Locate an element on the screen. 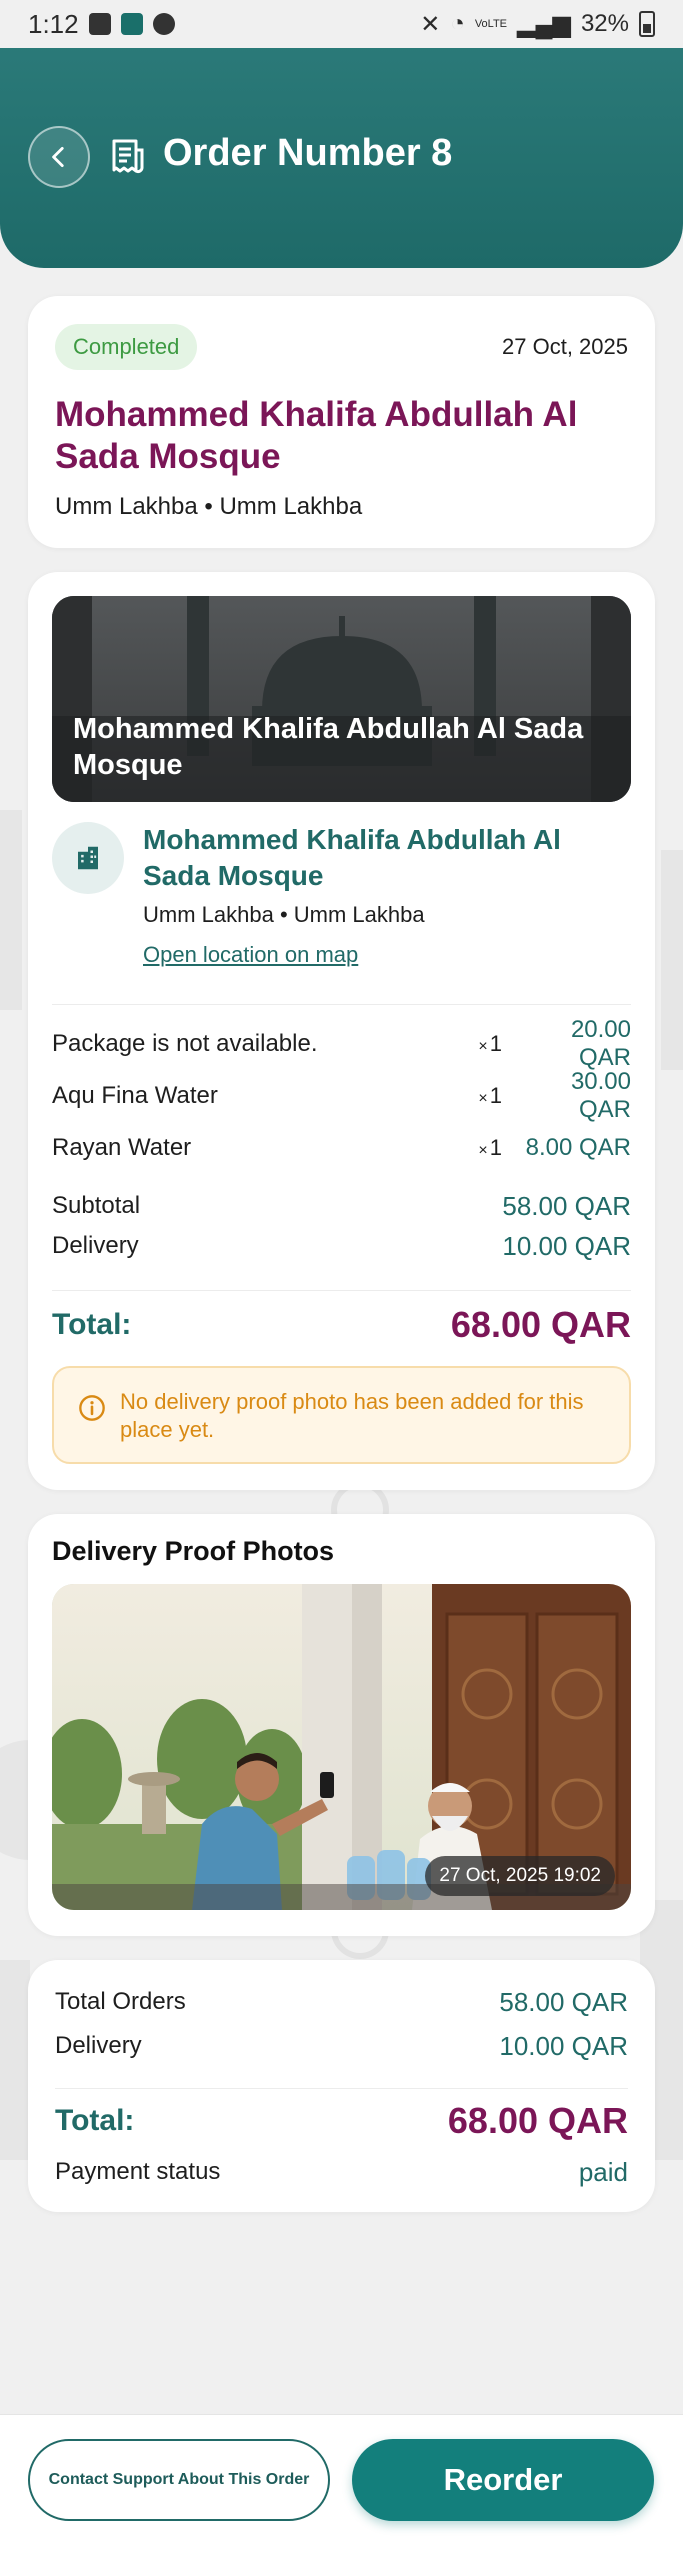 Image resolution: width=683 pixels, height=2560 pixels. payment-status-label: Payment status is located at coordinates (138, 2171).